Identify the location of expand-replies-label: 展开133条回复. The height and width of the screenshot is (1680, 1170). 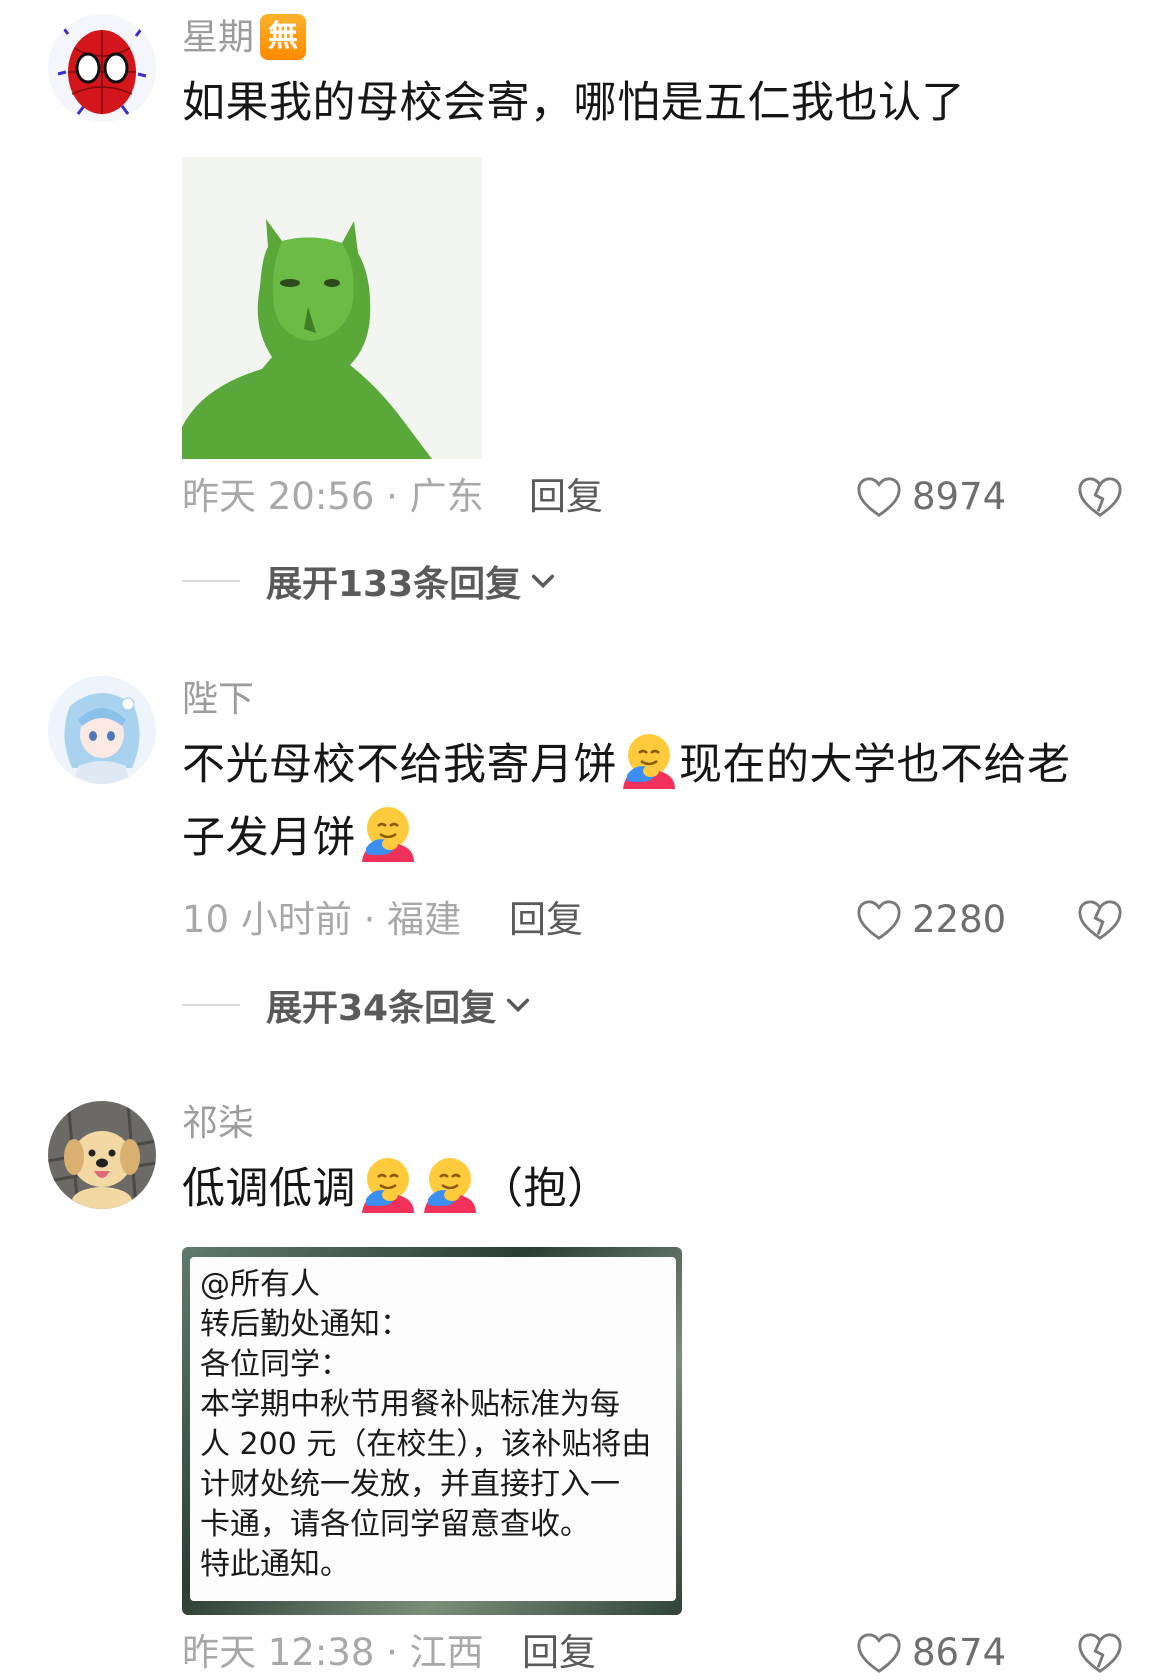
(394, 584).